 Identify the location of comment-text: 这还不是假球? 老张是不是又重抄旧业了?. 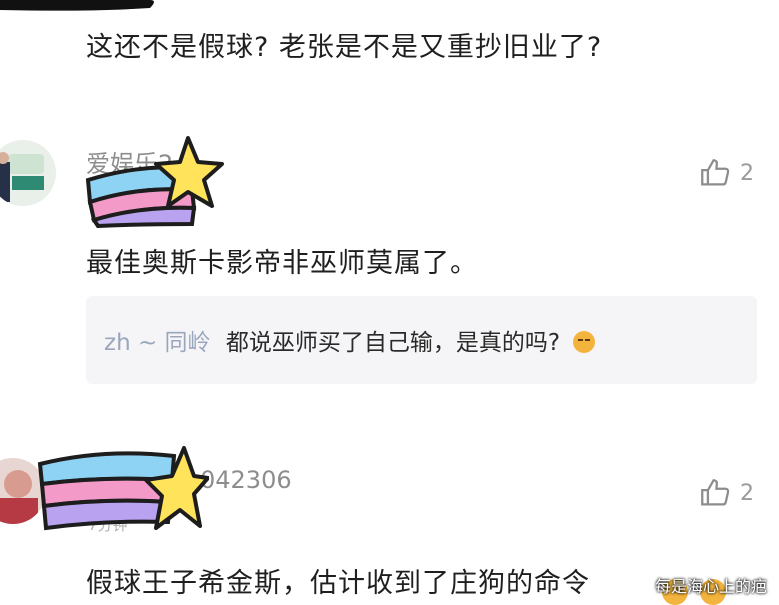
(344, 47).